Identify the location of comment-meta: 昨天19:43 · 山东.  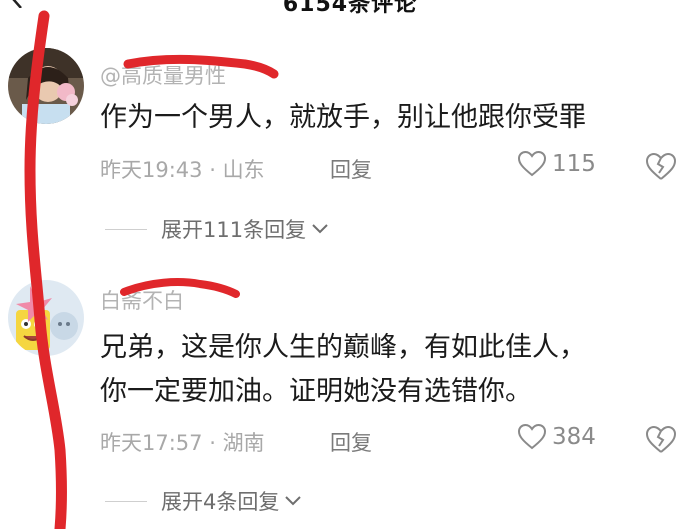
(182, 170).